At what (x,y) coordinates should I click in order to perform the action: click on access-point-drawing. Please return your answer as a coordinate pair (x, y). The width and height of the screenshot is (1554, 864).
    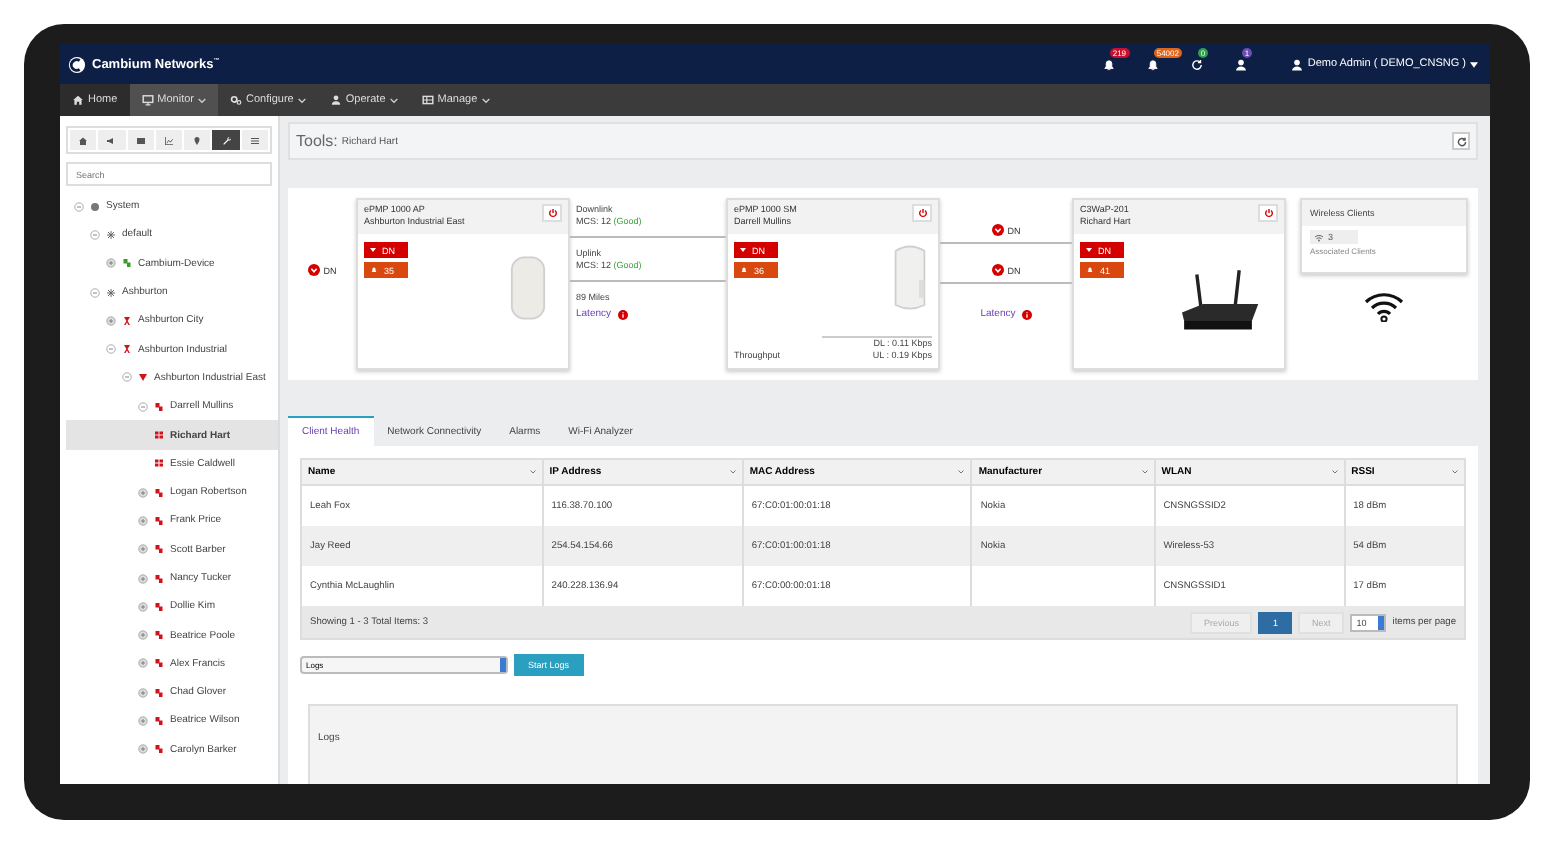
    Looking at the image, I should click on (528, 288).